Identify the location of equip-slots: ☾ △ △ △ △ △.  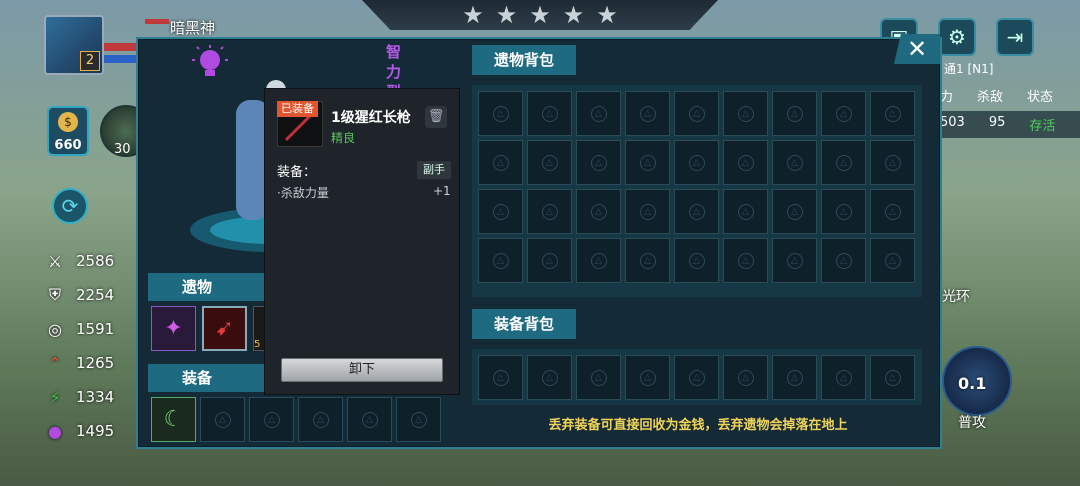
(296, 419).